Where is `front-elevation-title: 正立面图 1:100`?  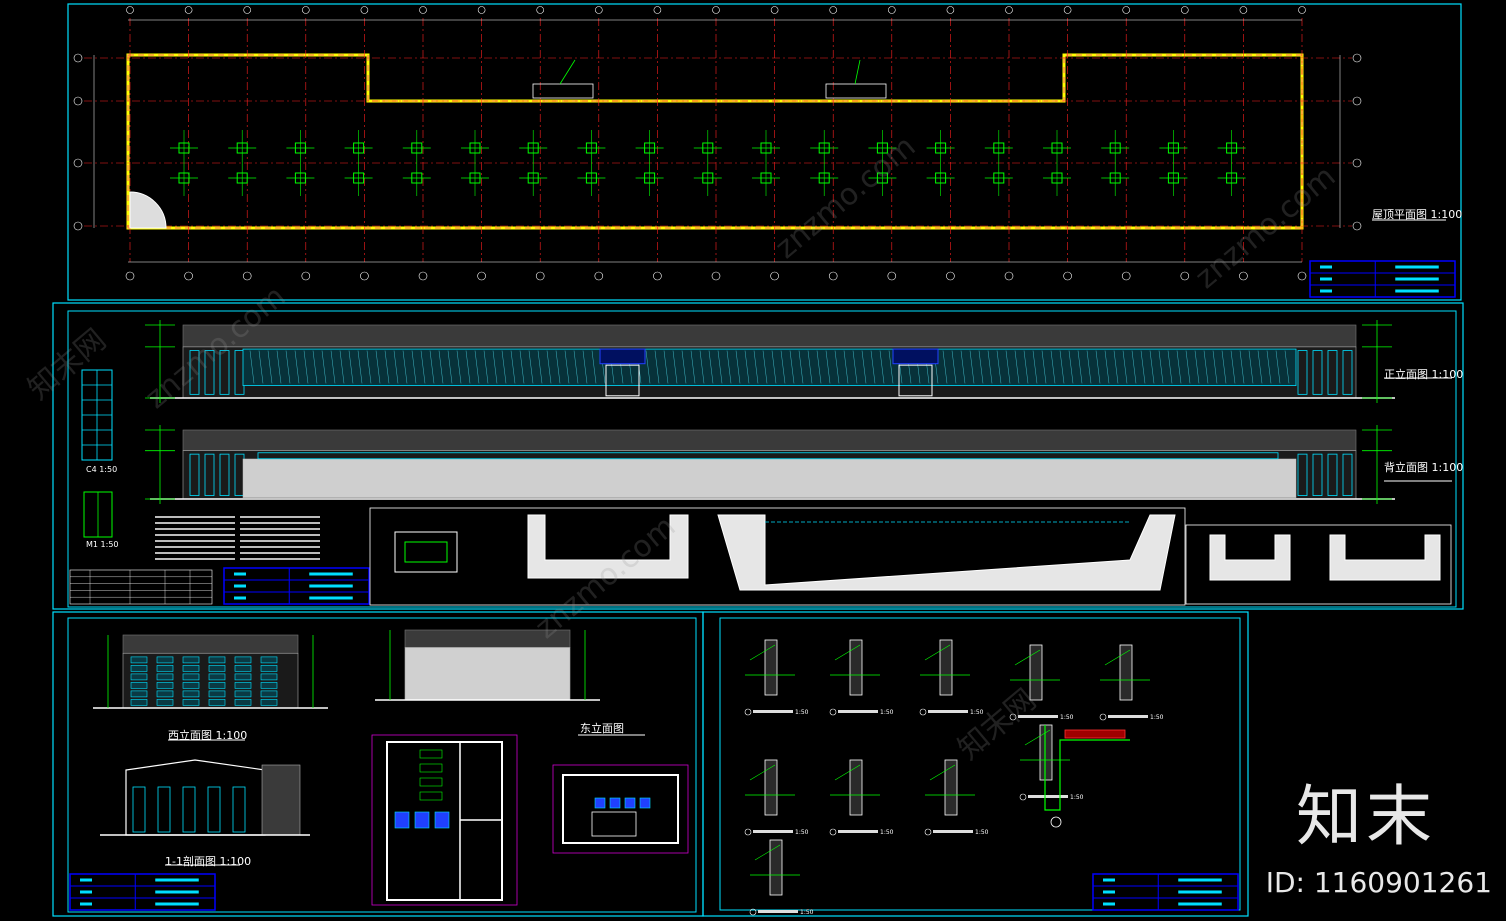
front-elevation-title: 正立面图 1:100 is located at coordinates (1424, 374).